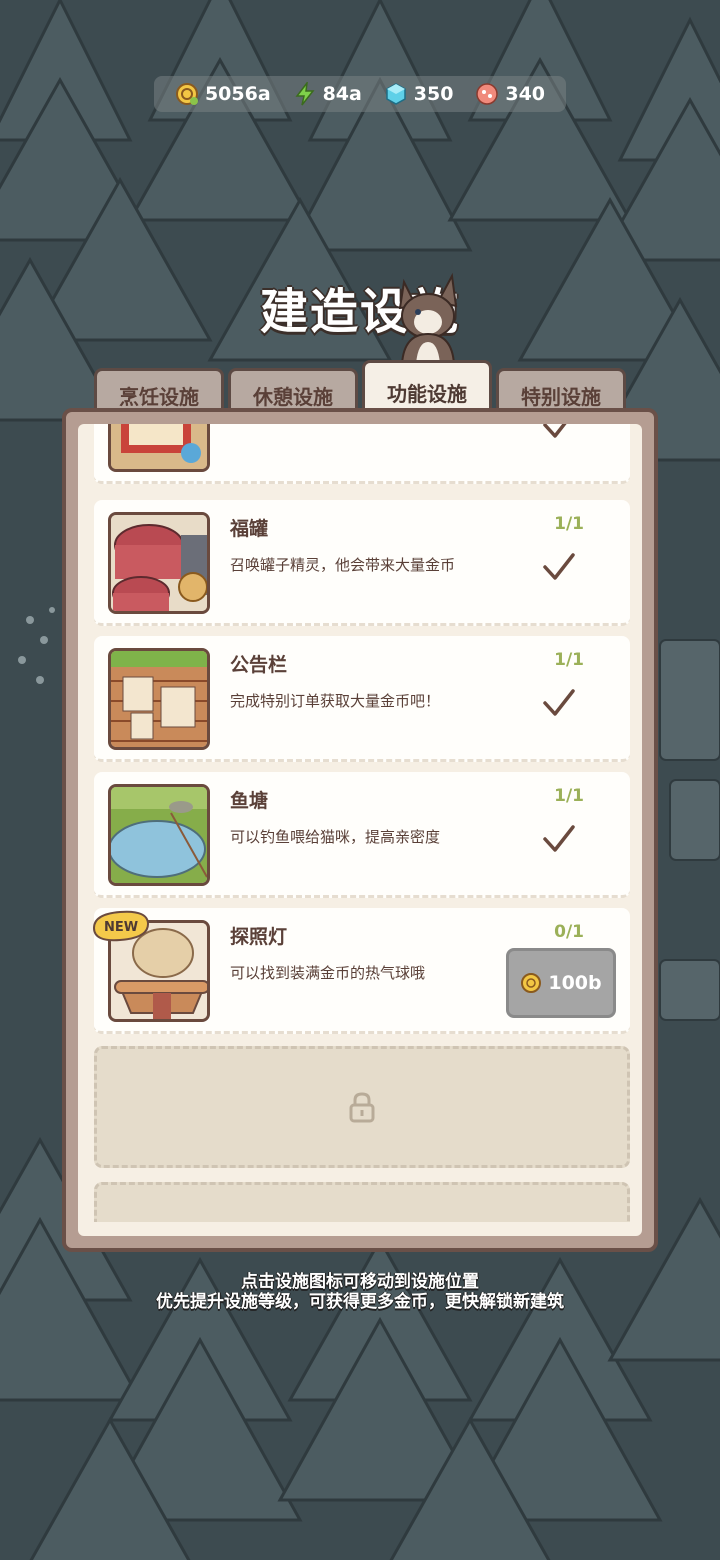 The height and width of the screenshot is (1560, 720). What do you see at coordinates (362, 1202) in the screenshot?
I see `locked-slot-partial` at bounding box center [362, 1202].